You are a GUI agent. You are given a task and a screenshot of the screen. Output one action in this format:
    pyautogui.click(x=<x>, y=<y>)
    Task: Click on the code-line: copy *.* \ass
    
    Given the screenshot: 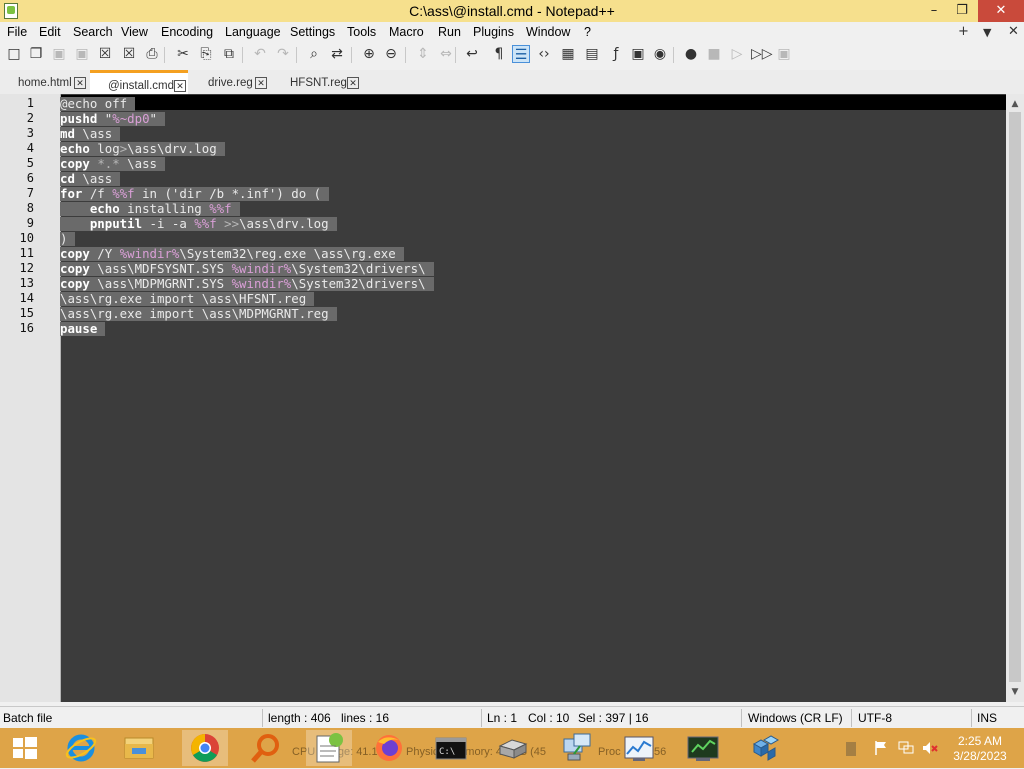 What is the action you would take?
    pyautogui.click(x=113, y=164)
    